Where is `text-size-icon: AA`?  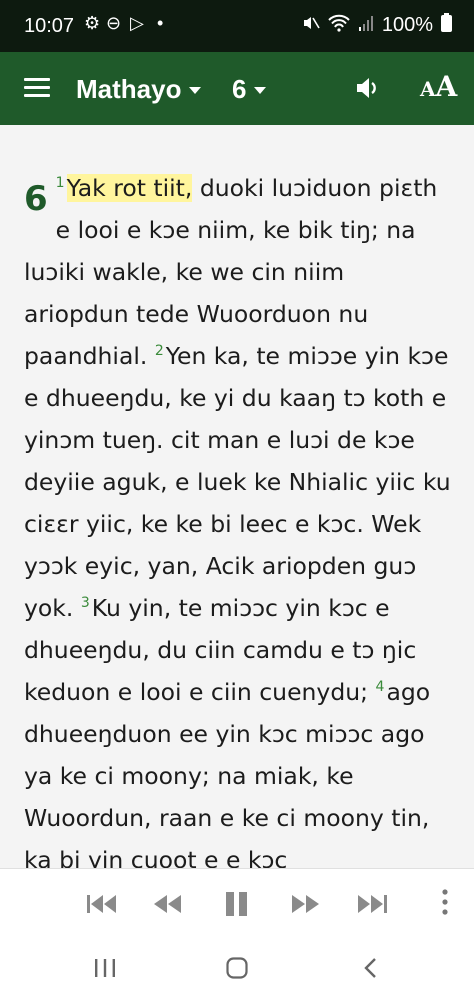 text-size-icon: AA is located at coordinates (438, 86).